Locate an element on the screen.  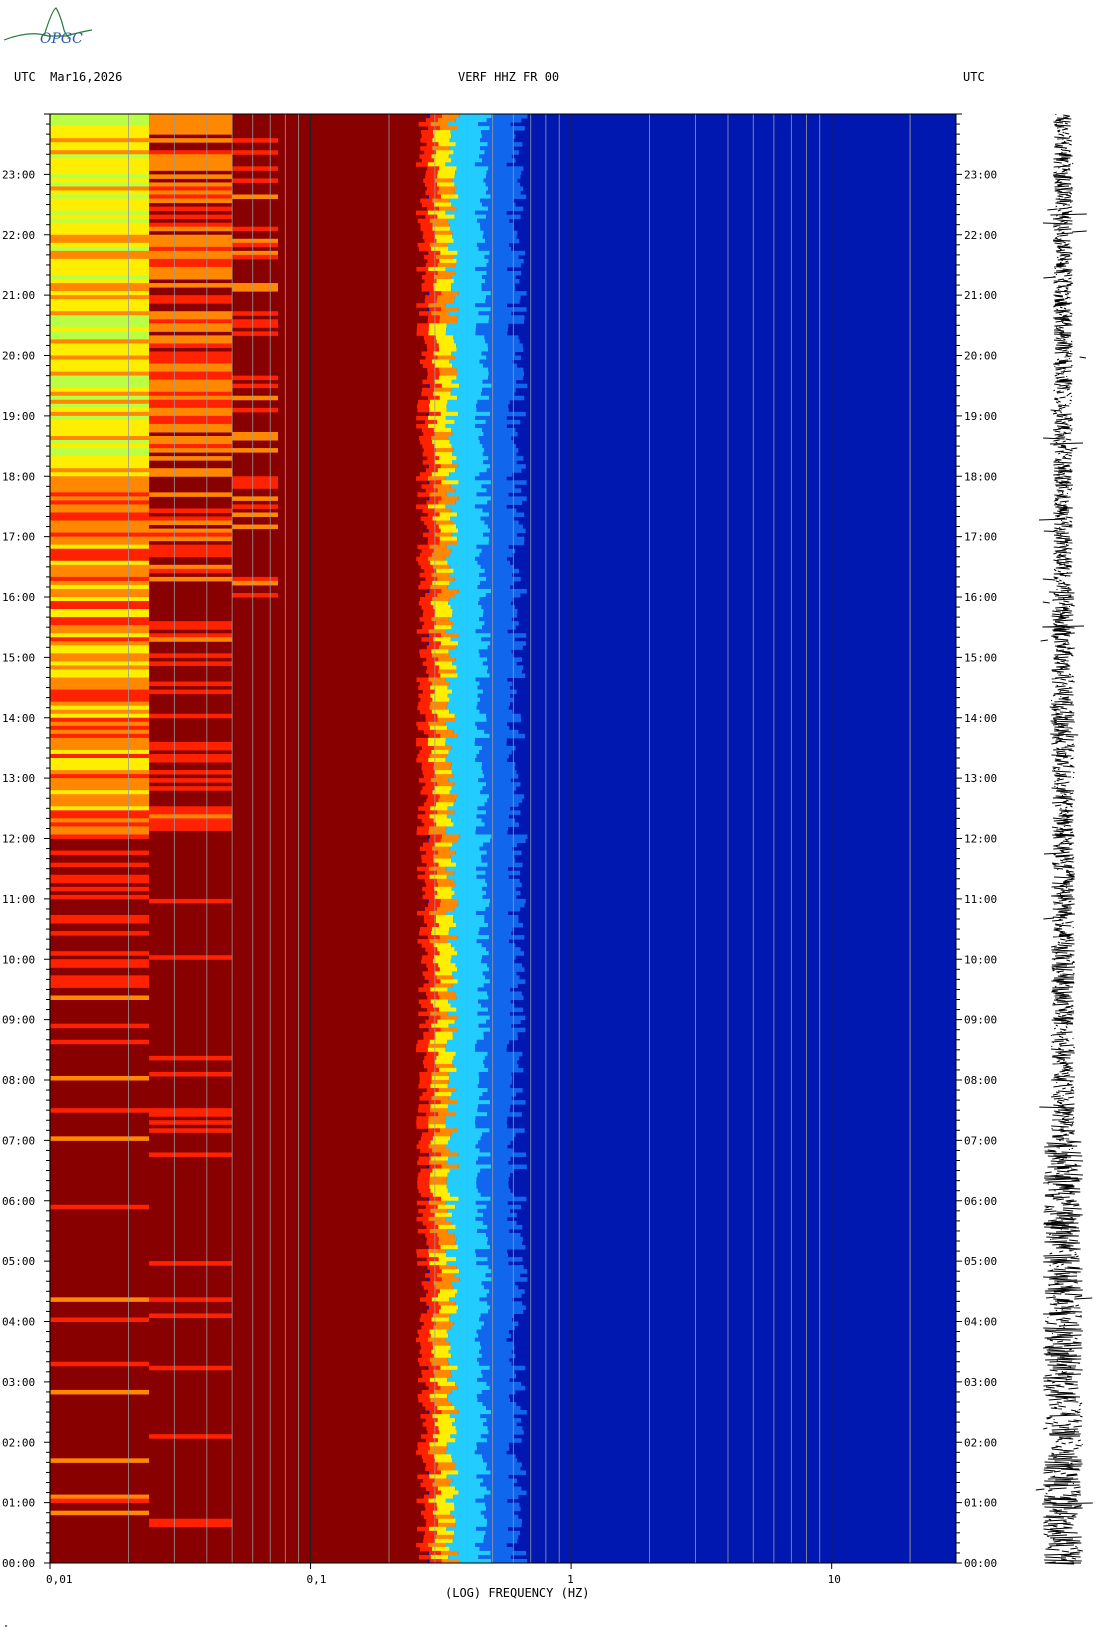
y-tick-label-left: 10:00 is located at coordinates (18, 959).